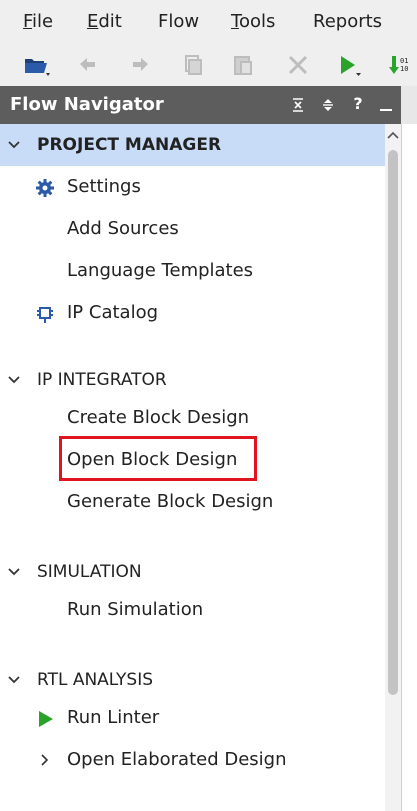  Describe the element at coordinates (45, 315) in the screenshot. I see `ip-plug-icon` at that location.